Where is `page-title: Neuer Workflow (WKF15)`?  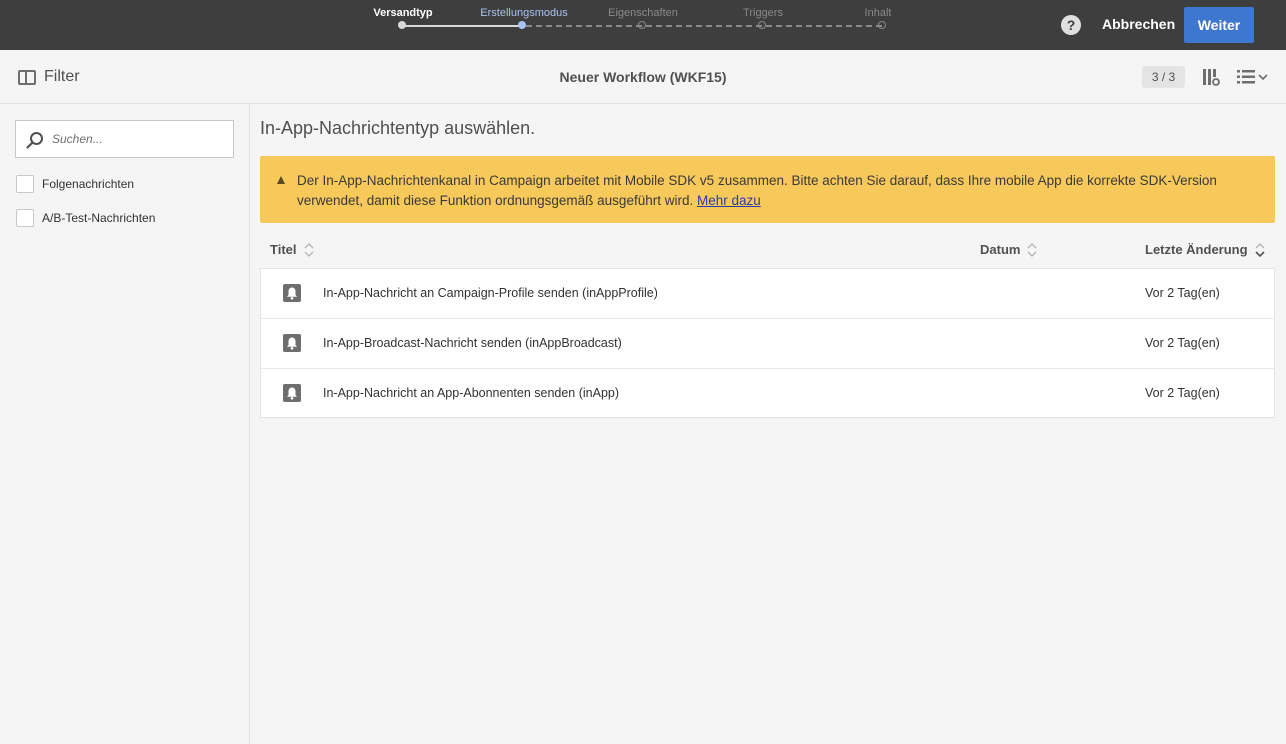
page-title: Neuer Workflow (WKF15) is located at coordinates (643, 77).